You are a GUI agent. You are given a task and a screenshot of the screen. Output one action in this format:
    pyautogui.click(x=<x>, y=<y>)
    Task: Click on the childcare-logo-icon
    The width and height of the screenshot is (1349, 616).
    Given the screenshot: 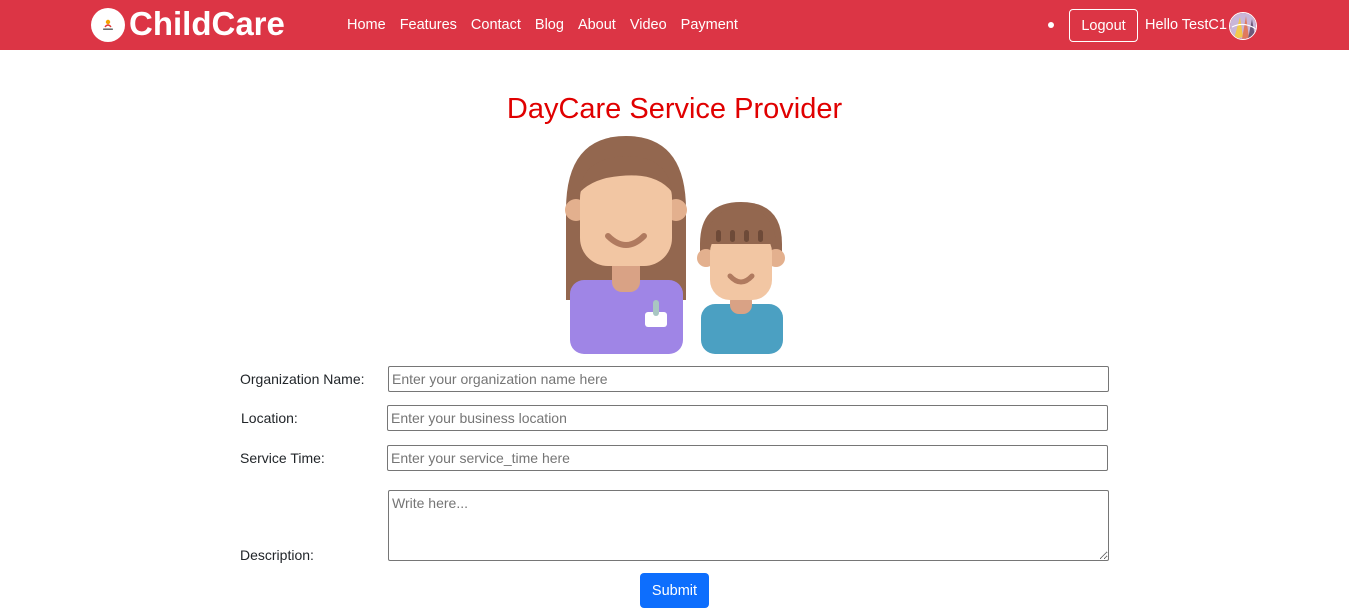 What is the action you would take?
    pyautogui.click(x=108, y=25)
    